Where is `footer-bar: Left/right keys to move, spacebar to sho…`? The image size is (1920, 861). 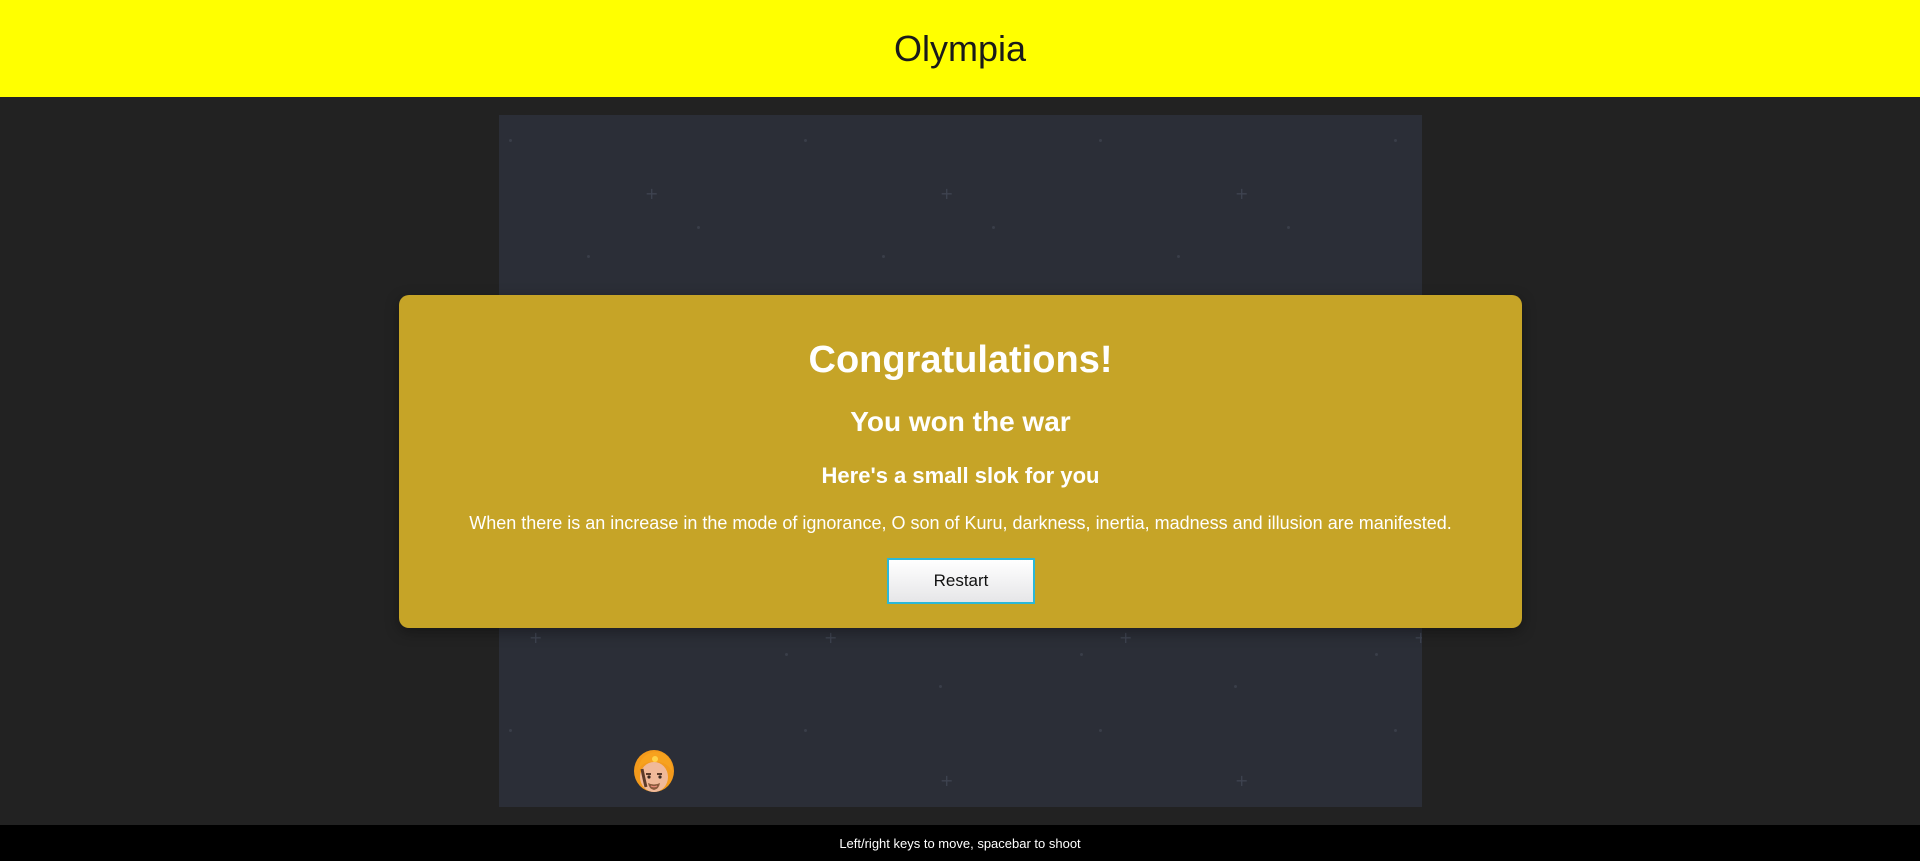 footer-bar: Left/right keys to move, spacebar to sho… is located at coordinates (960, 843).